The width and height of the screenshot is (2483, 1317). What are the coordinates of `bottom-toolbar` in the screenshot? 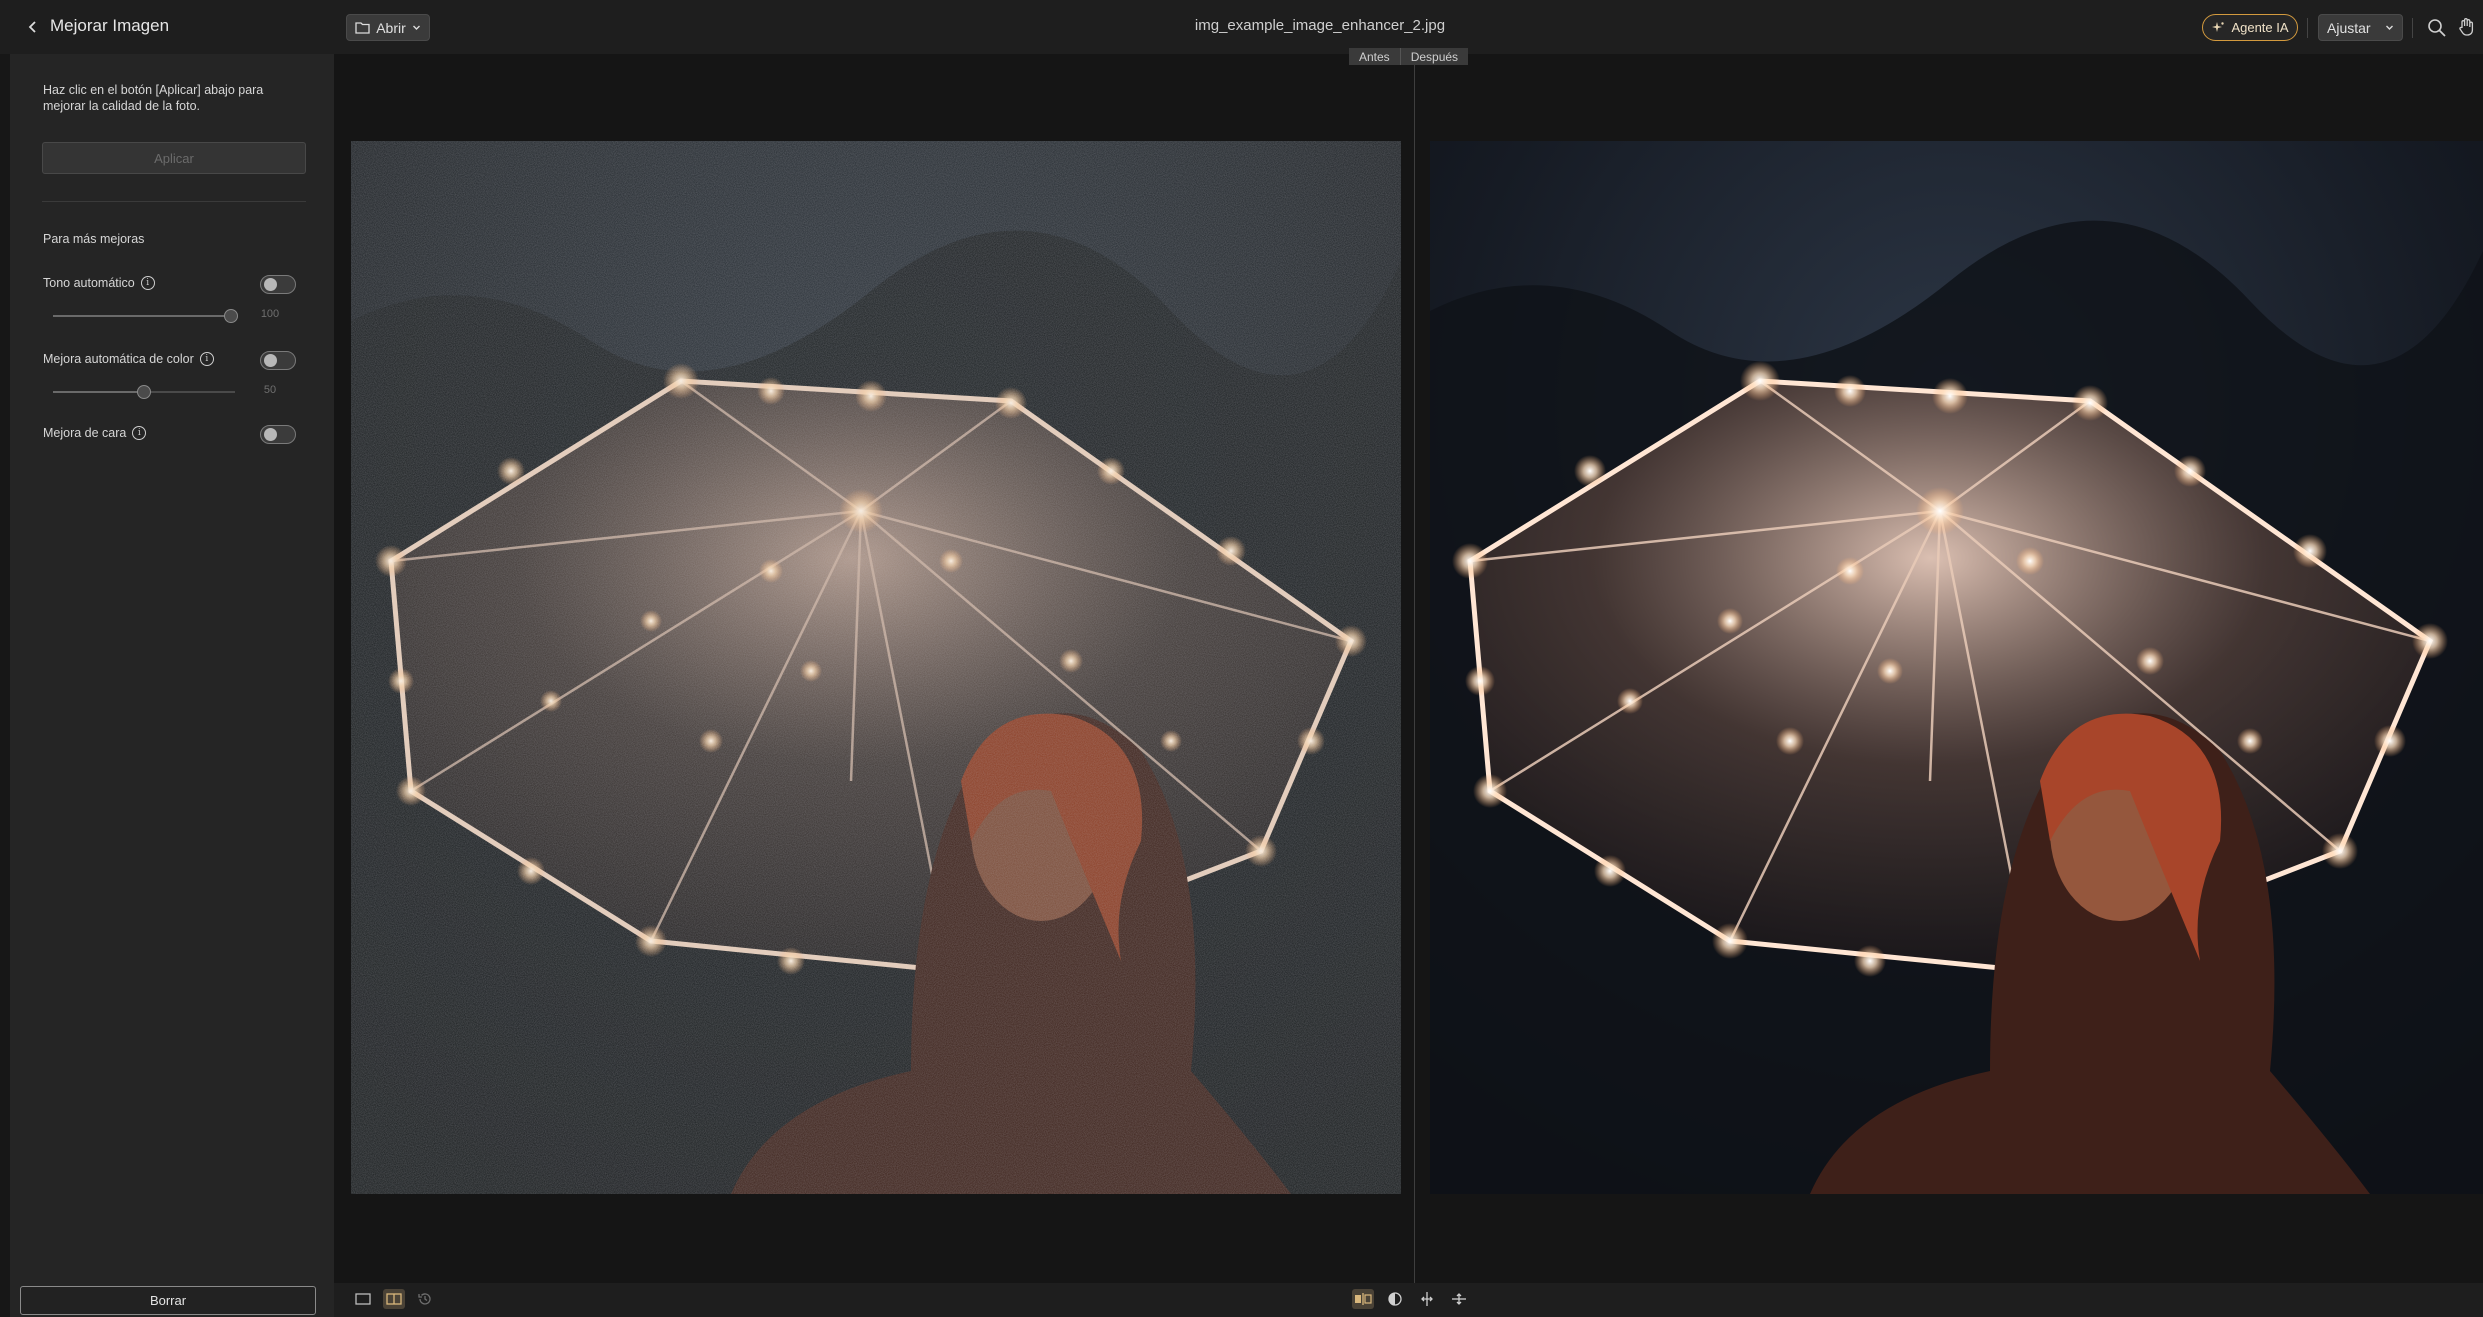 It's located at (1408, 1300).